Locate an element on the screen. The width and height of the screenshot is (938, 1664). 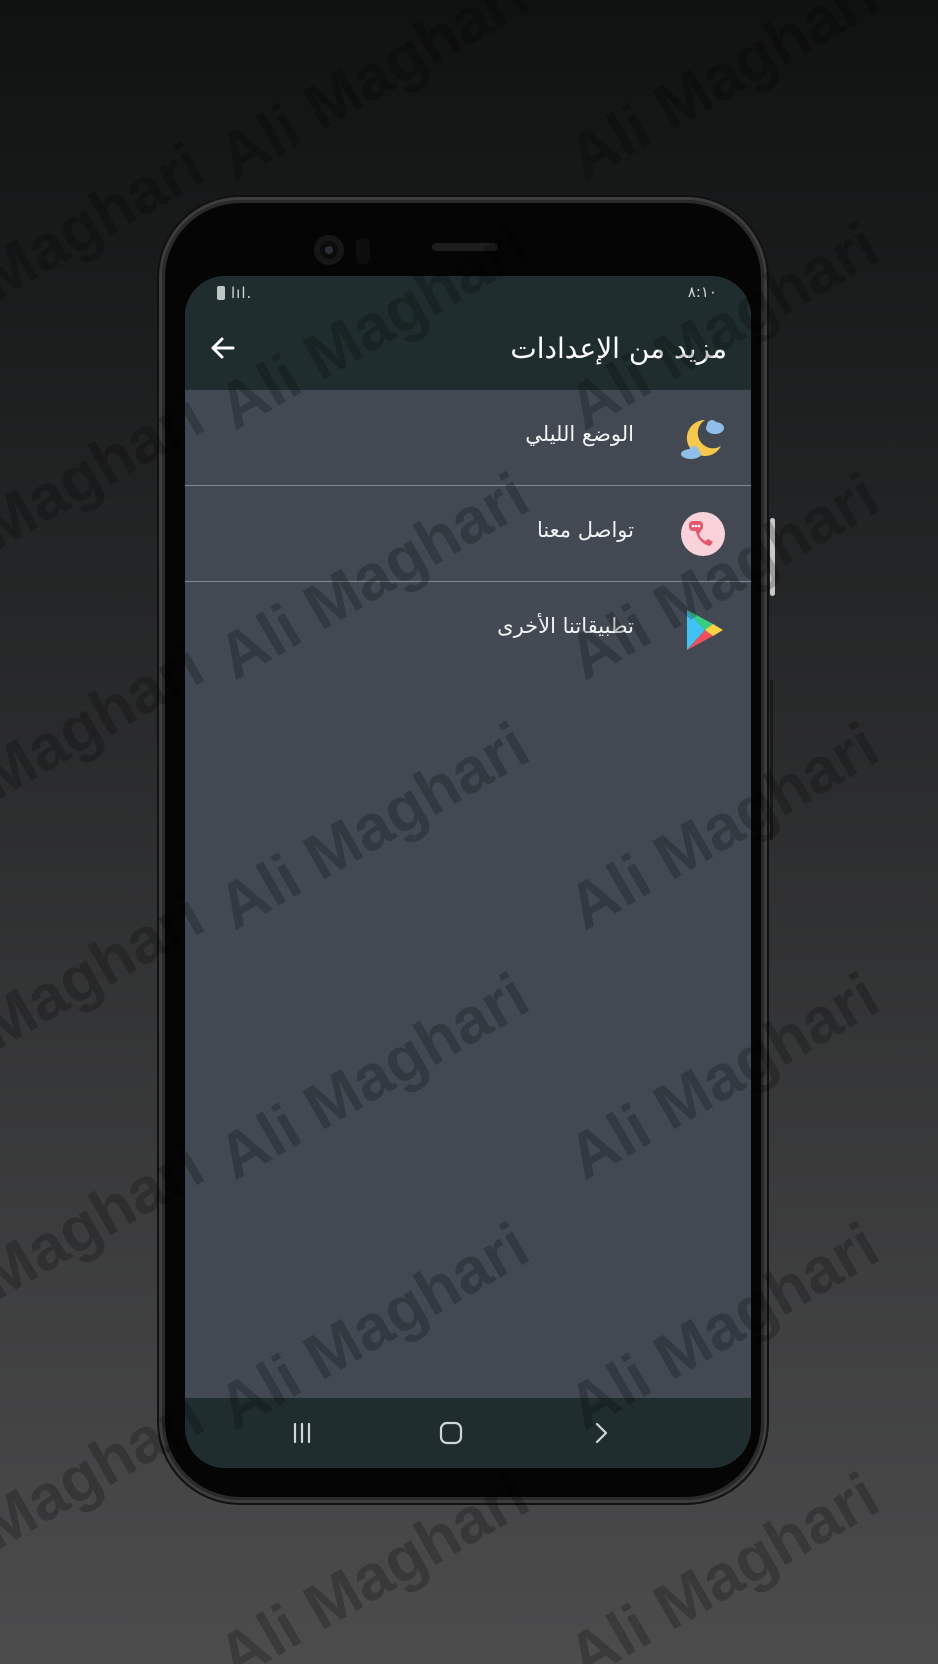
settings-item-label: تواصل معنا is located at coordinates (585, 530).